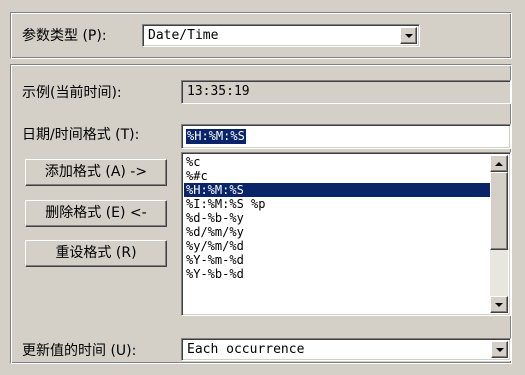 Image resolution: width=525 pixels, height=375 pixels. Describe the element at coordinates (216, 136) in the screenshot. I see `datetime-format-value: %H:%M:%S` at that location.